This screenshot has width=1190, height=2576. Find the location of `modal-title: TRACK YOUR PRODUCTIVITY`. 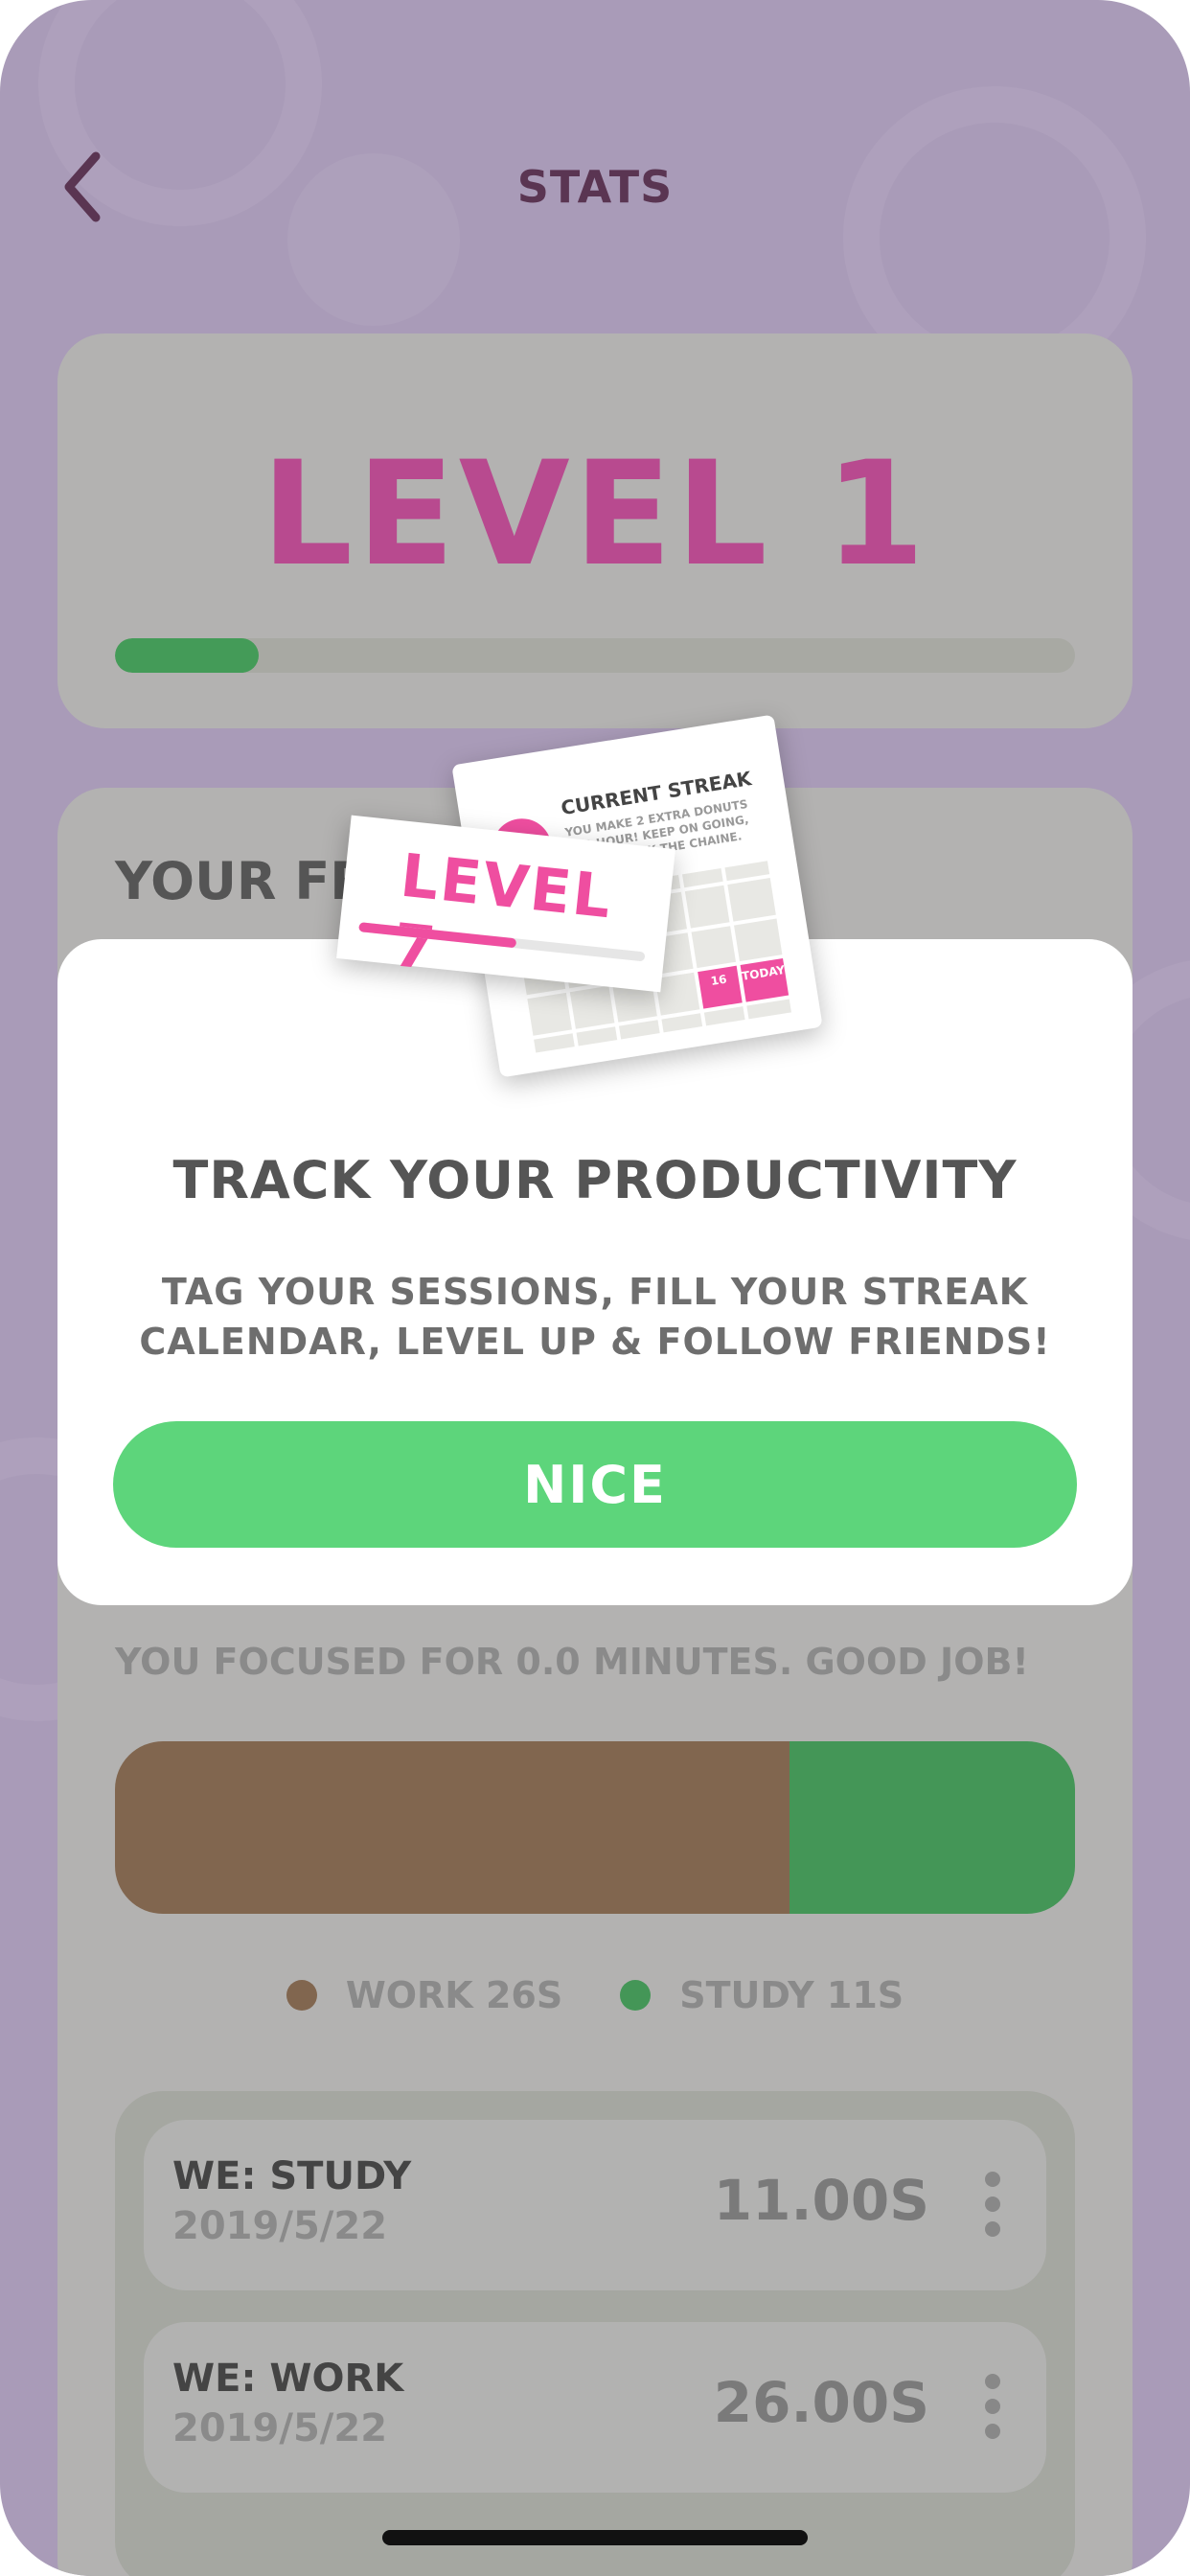

modal-title: TRACK YOUR PRODUCTIVITY is located at coordinates (595, 1180).